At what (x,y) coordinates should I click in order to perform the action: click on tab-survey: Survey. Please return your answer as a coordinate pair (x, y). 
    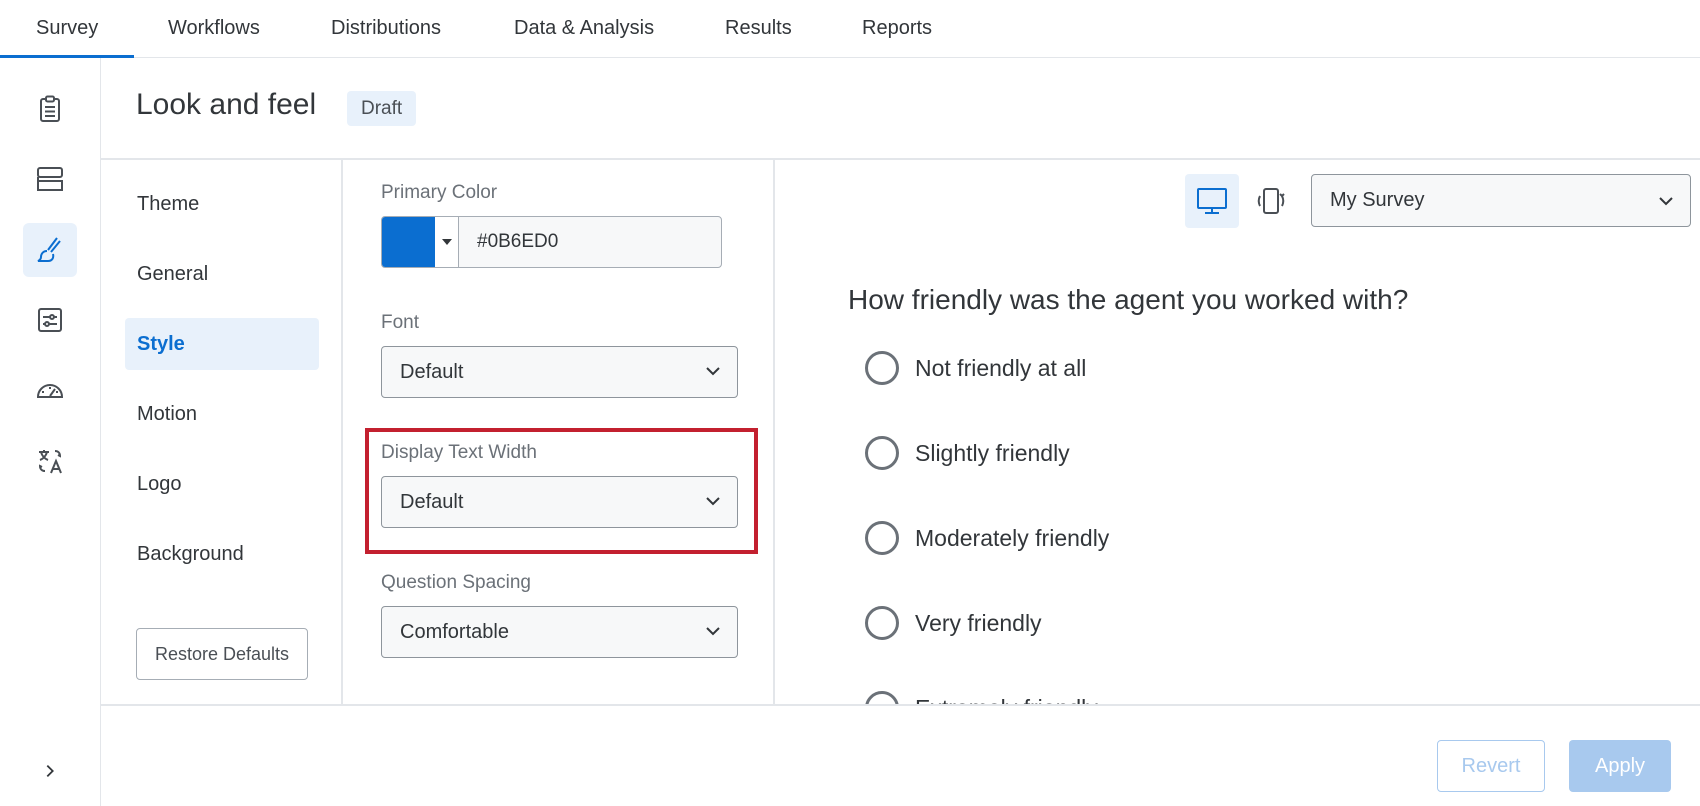
    Looking at the image, I should click on (67, 29).